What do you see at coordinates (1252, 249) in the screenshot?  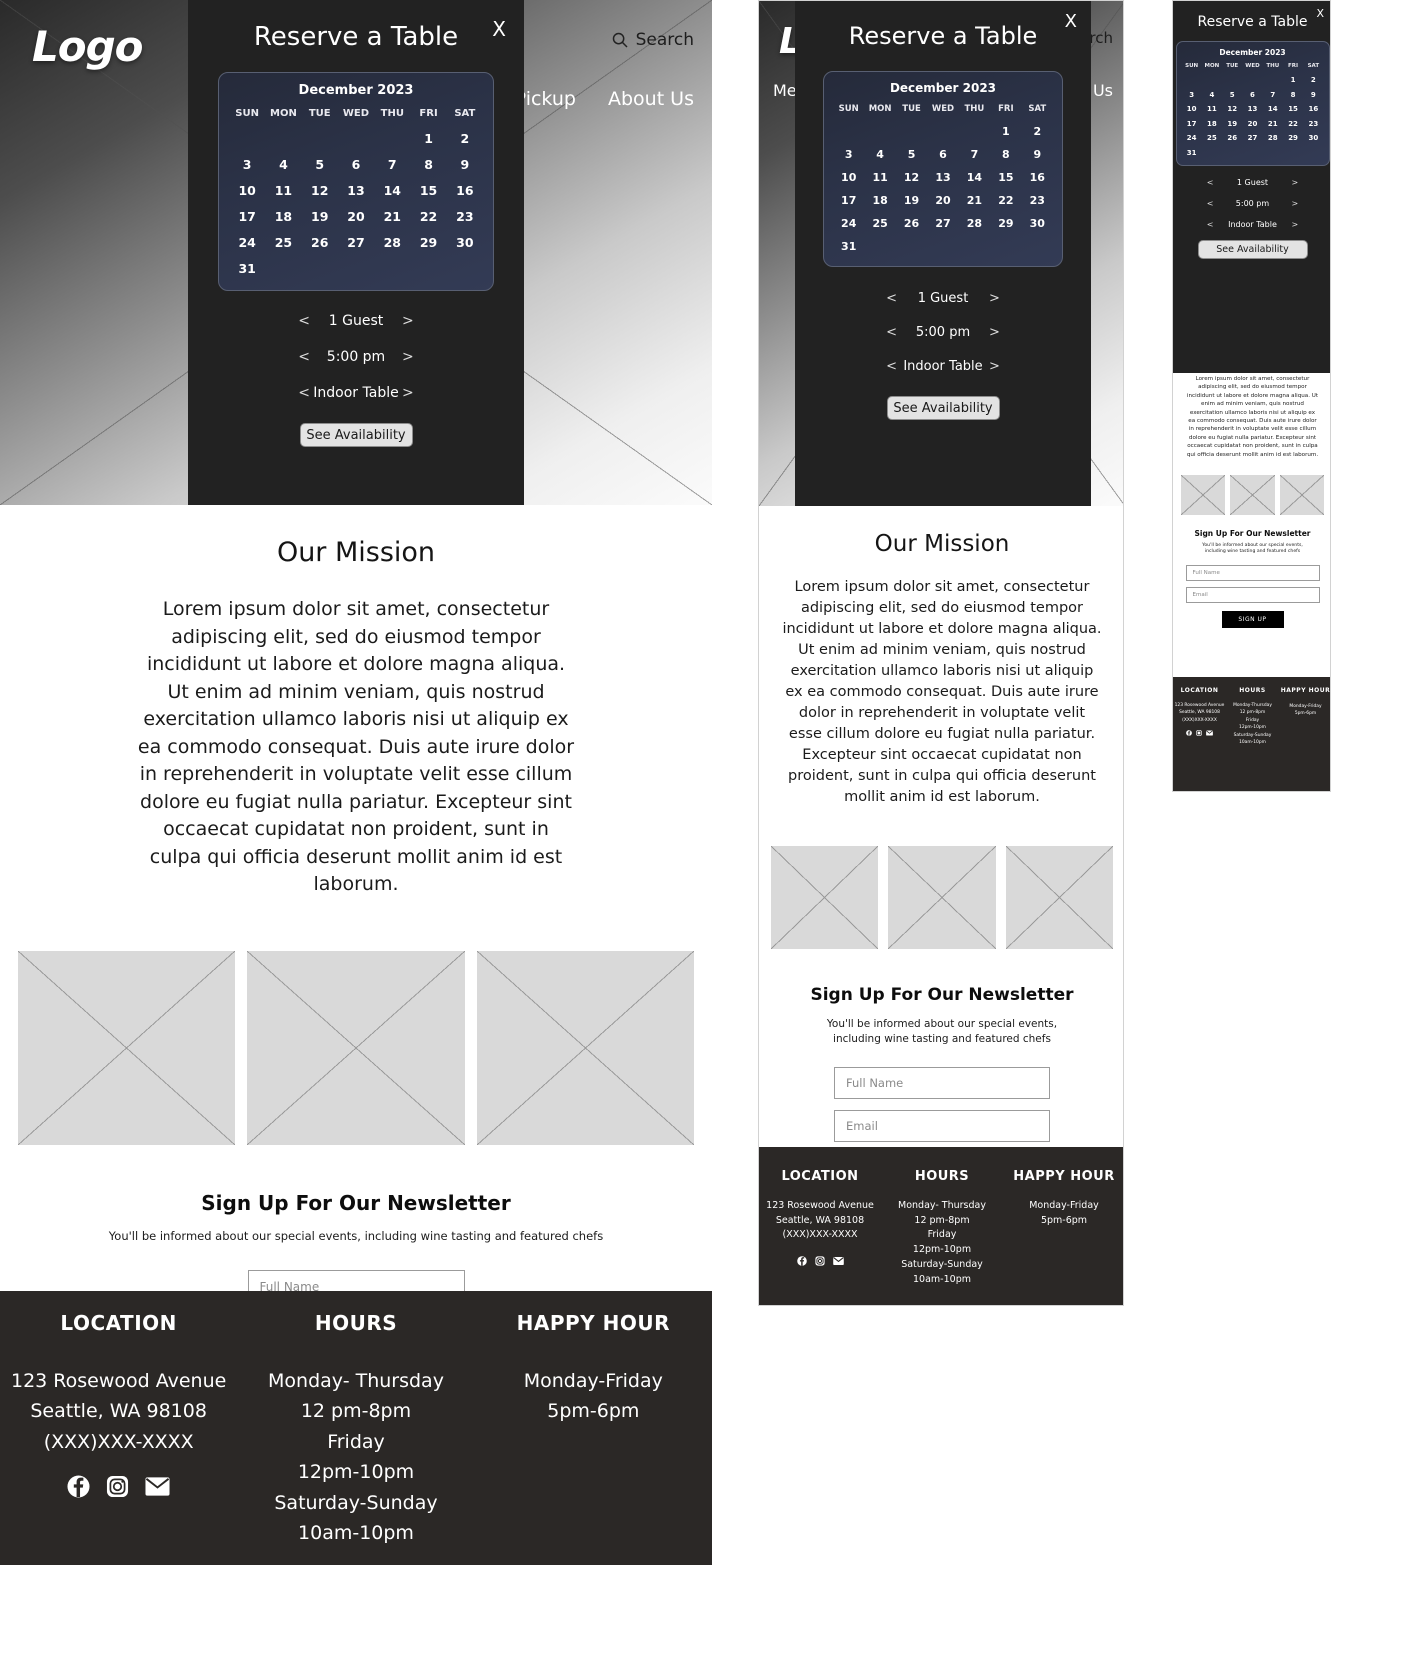 I see `mobile-see-availability-button: See Availability` at bounding box center [1252, 249].